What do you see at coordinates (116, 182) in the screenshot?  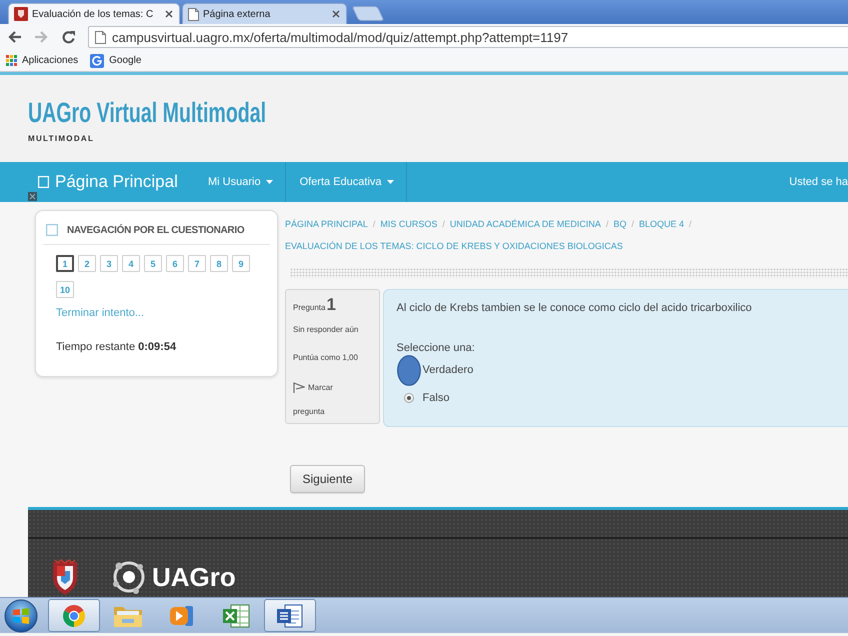 I see `home-link: Página Principal` at bounding box center [116, 182].